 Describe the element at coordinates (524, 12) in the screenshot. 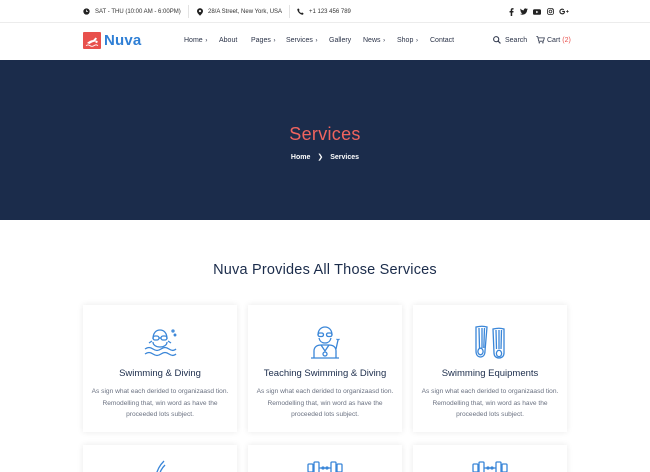

I see `twitter-icon` at that location.